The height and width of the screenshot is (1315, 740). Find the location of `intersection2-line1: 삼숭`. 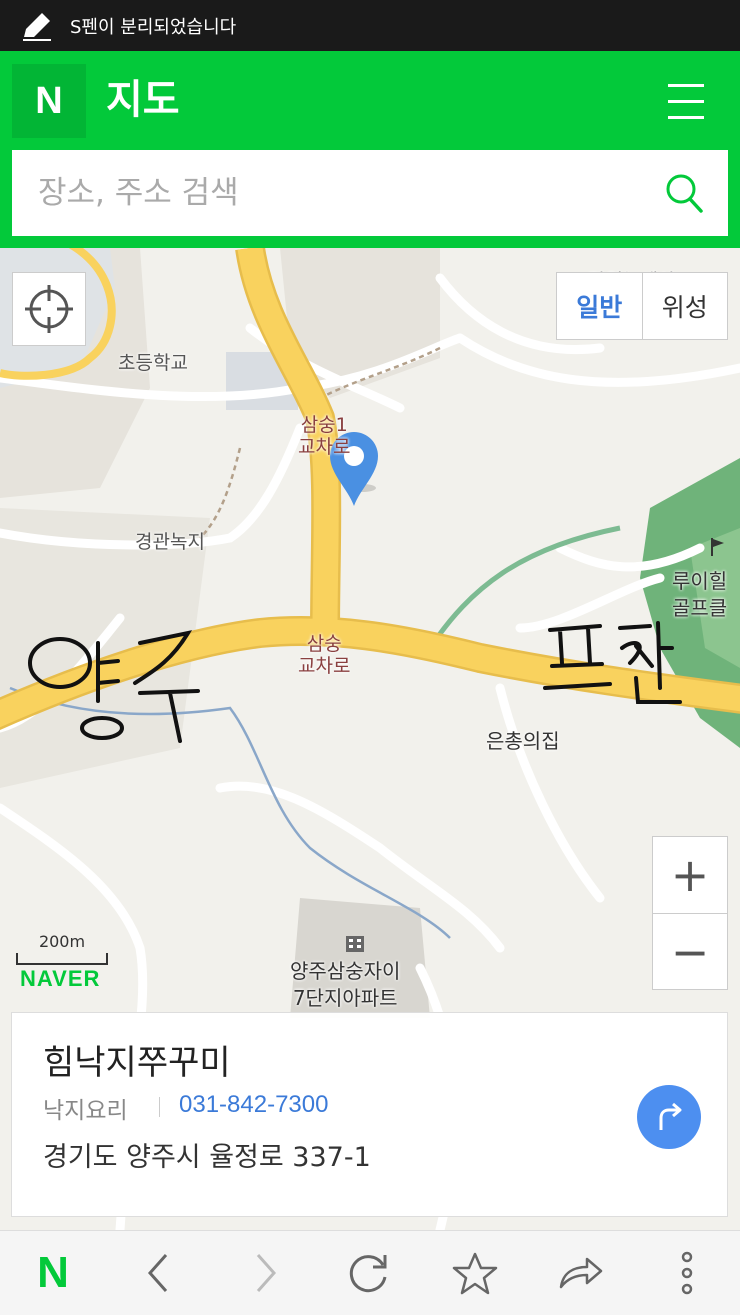

intersection2-line1: 삼숭 is located at coordinates (324, 644).